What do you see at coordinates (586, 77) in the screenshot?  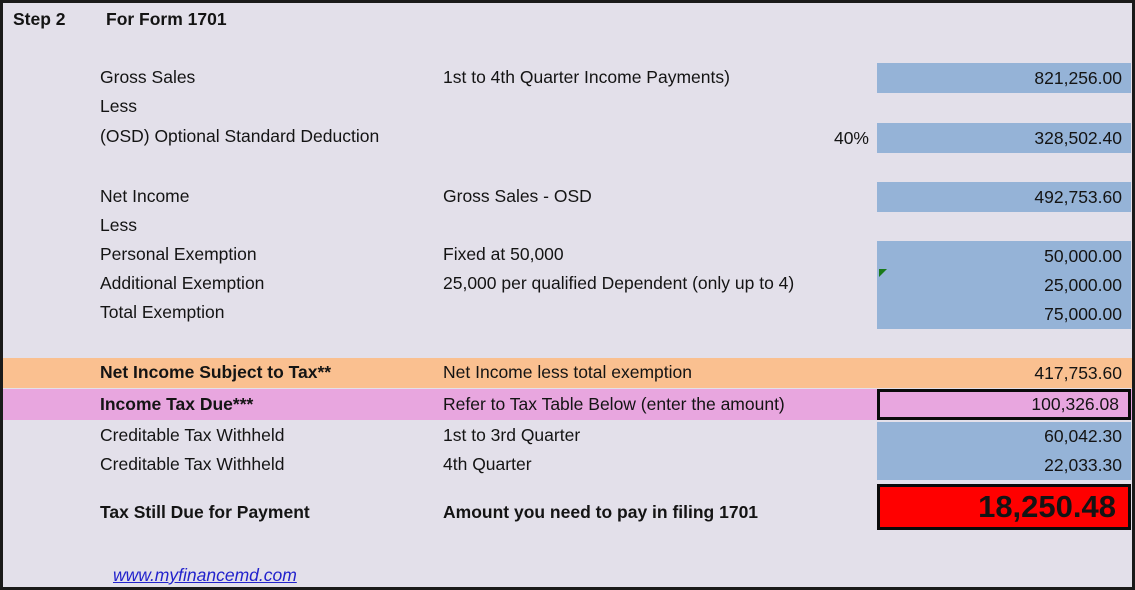 I see `gross-sales-description: 1st to 4th Quarter Income Payments)` at bounding box center [586, 77].